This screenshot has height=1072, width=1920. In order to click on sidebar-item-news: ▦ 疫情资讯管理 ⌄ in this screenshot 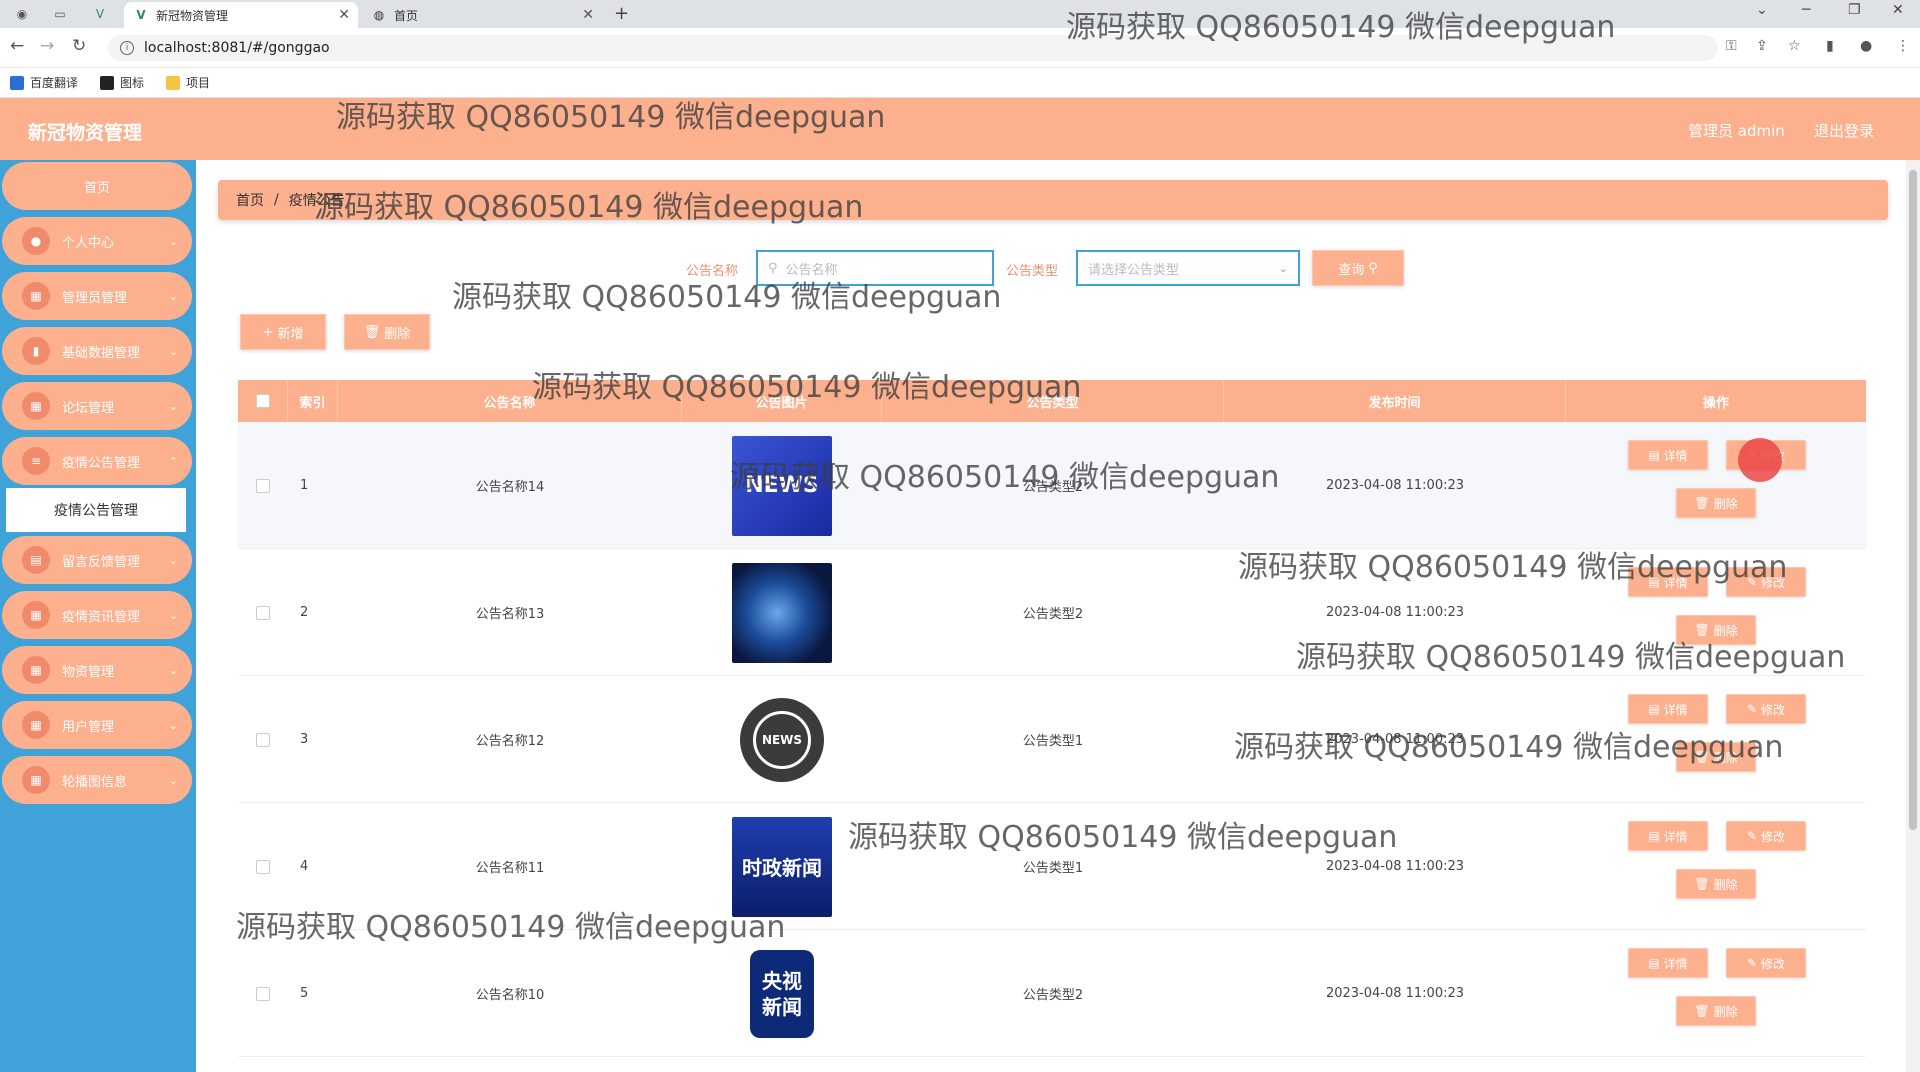, I will do `click(97, 615)`.